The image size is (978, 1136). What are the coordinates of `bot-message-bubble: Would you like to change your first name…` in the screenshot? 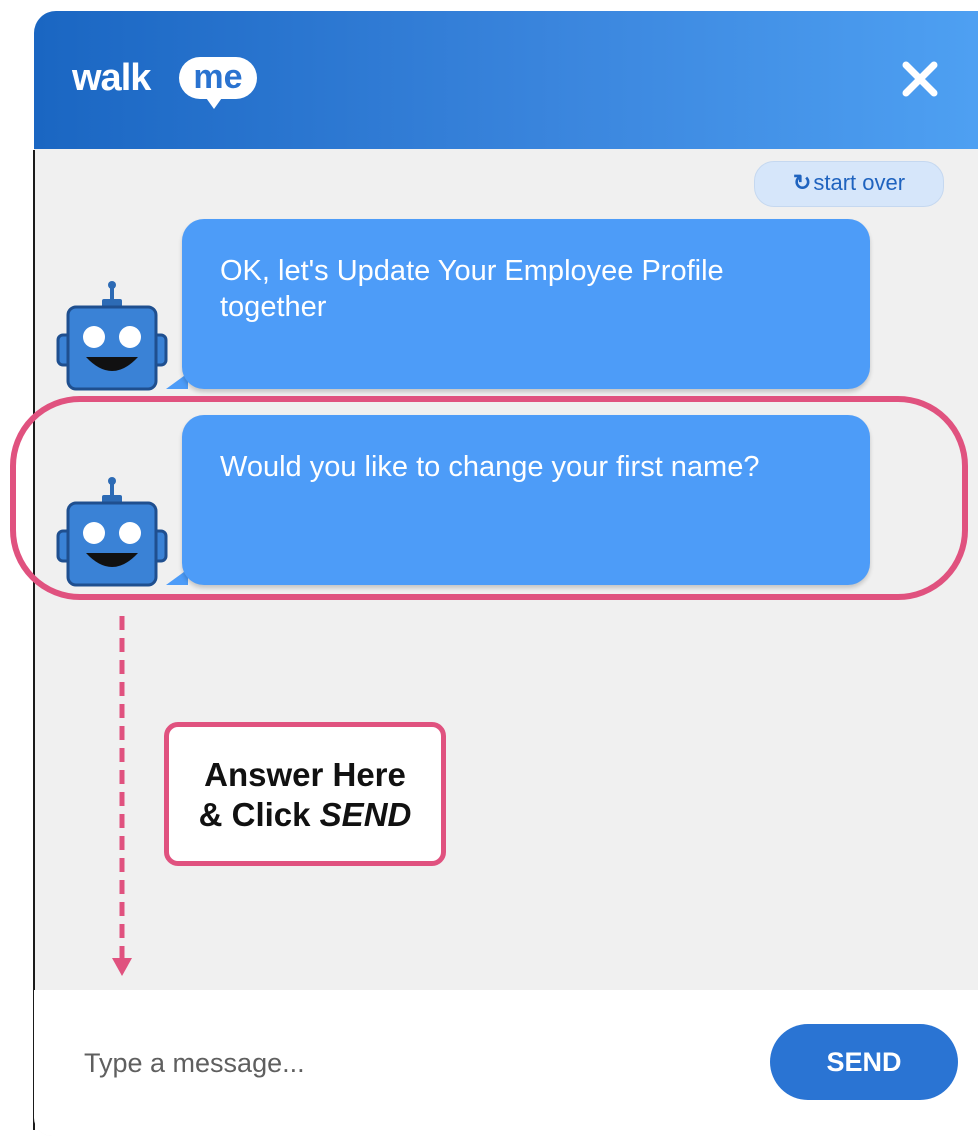 It's located at (526, 500).